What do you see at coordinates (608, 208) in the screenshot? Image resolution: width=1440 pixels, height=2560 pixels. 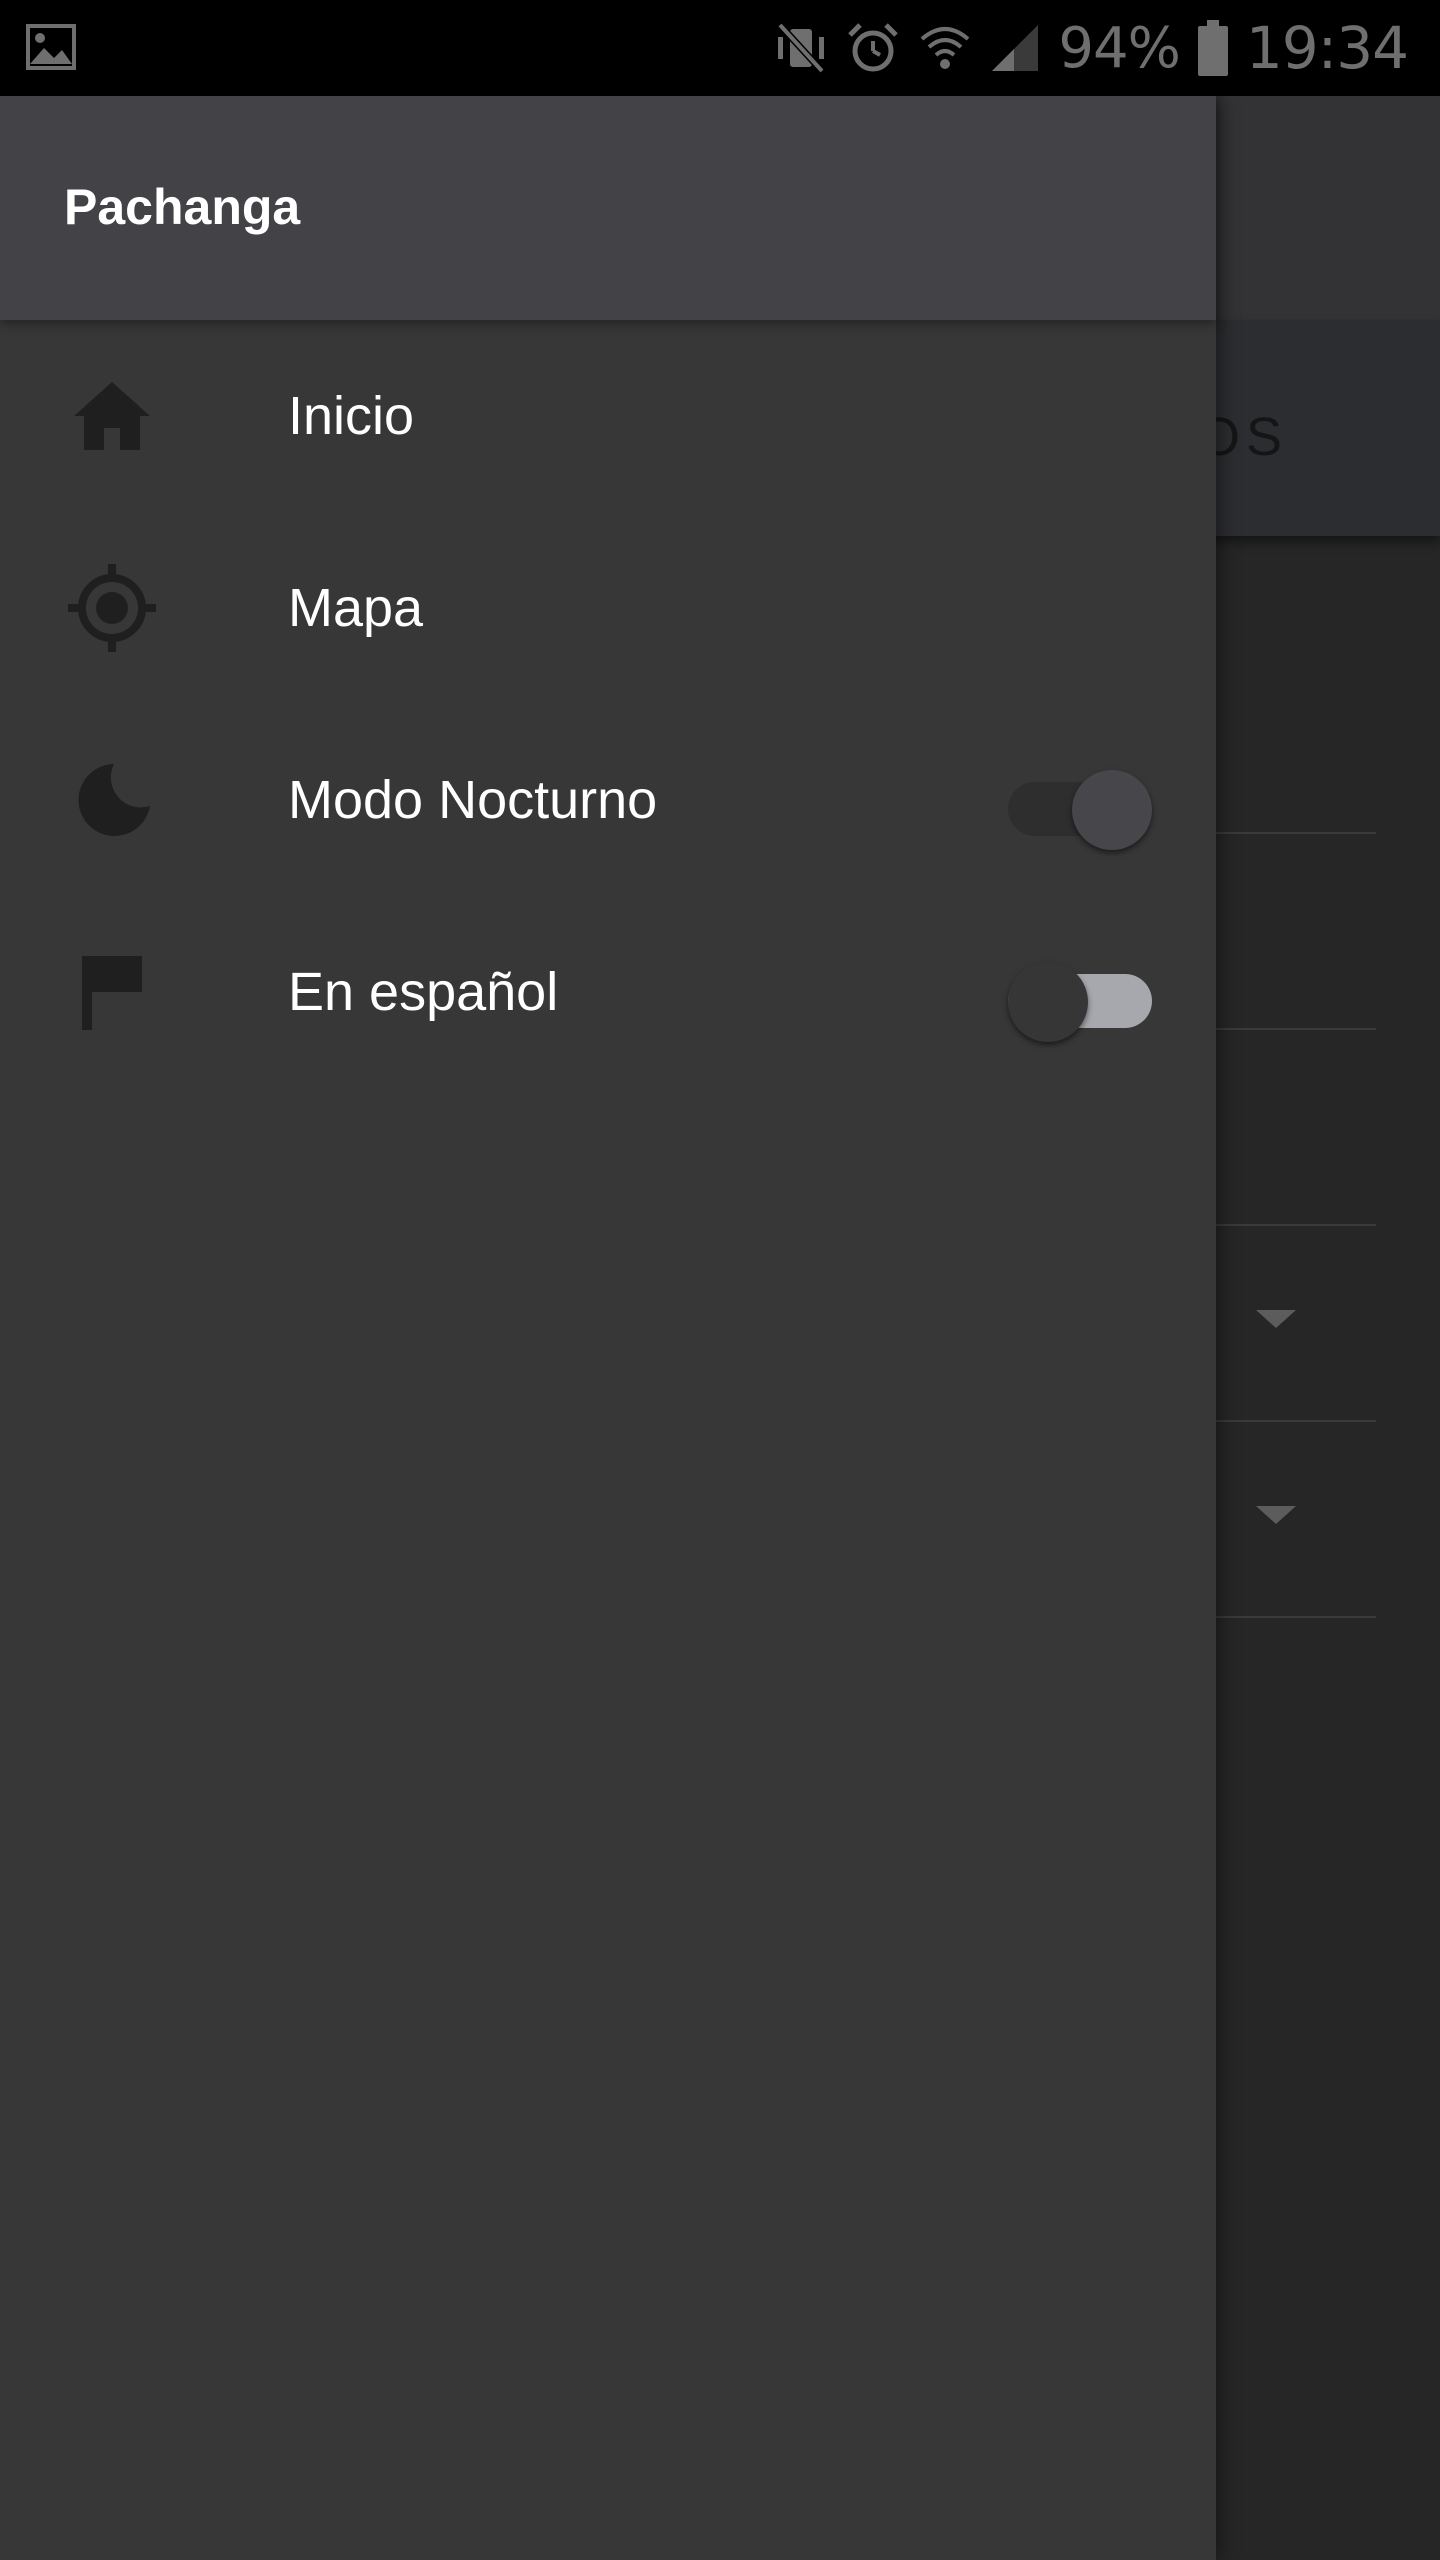 I see `drawer-header: Pachanga` at bounding box center [608, 208].